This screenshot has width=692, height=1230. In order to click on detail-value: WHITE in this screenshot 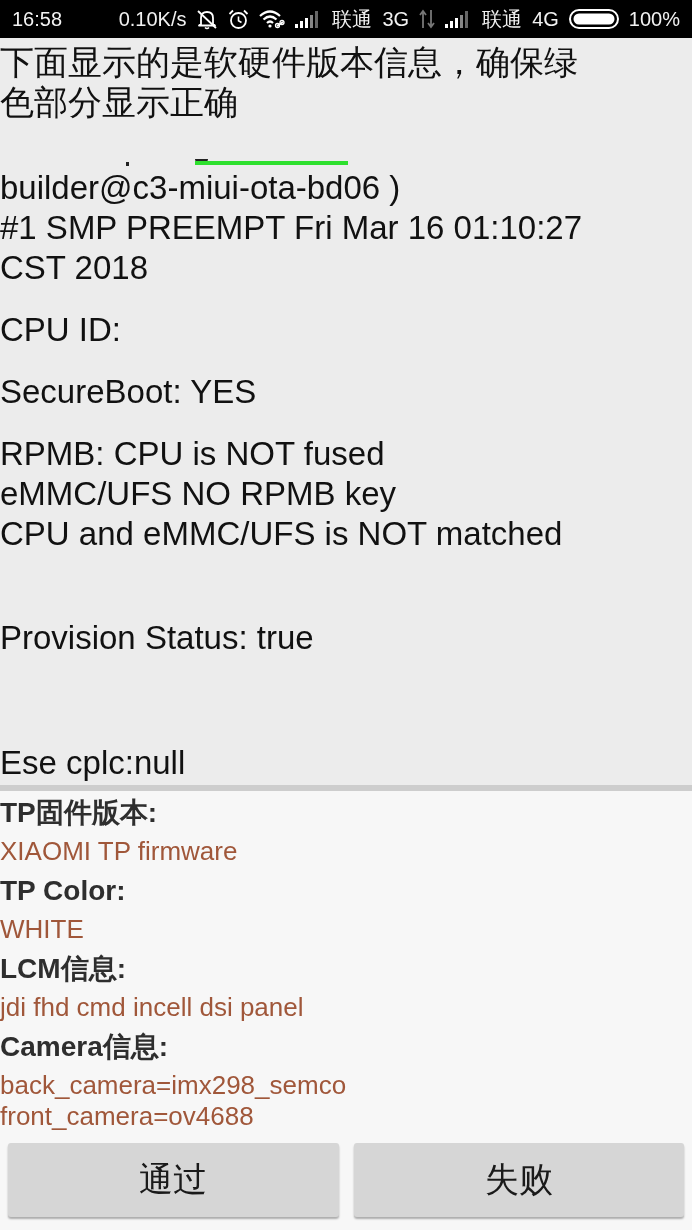, I will do `click(42, 929)`.